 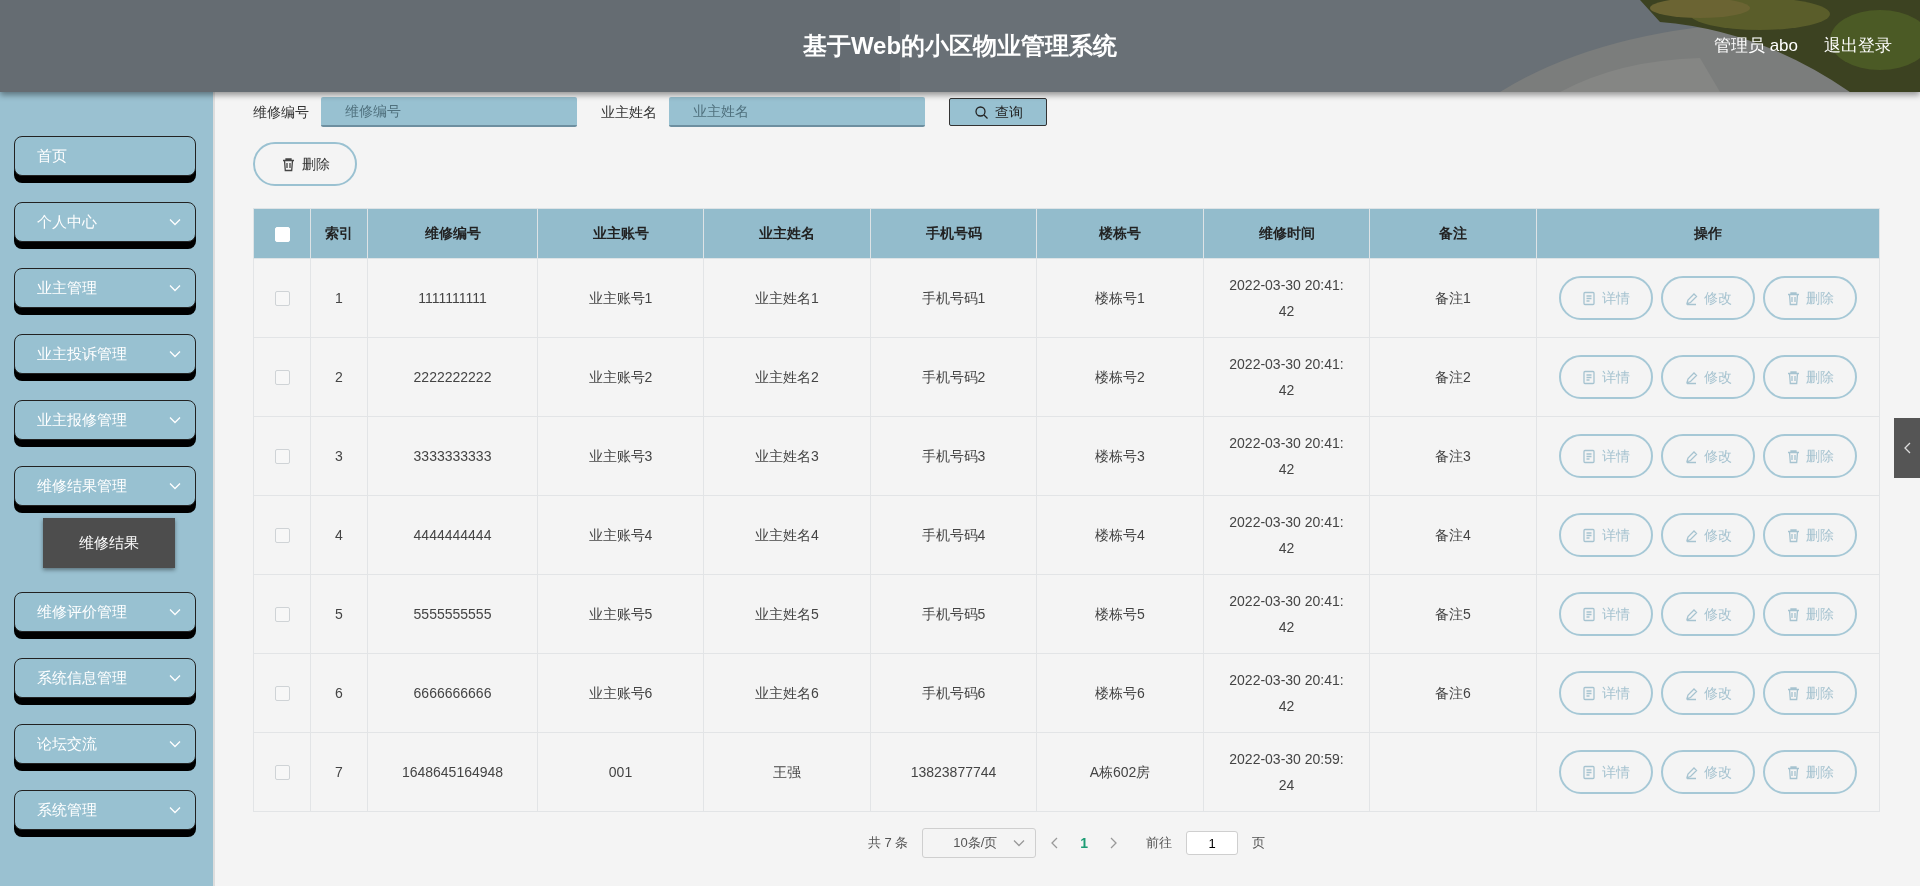 What do you see at coordinates (452, 233) in the screenshot?
I see `column-header: 维修编号` at bounding box center [452, 233].